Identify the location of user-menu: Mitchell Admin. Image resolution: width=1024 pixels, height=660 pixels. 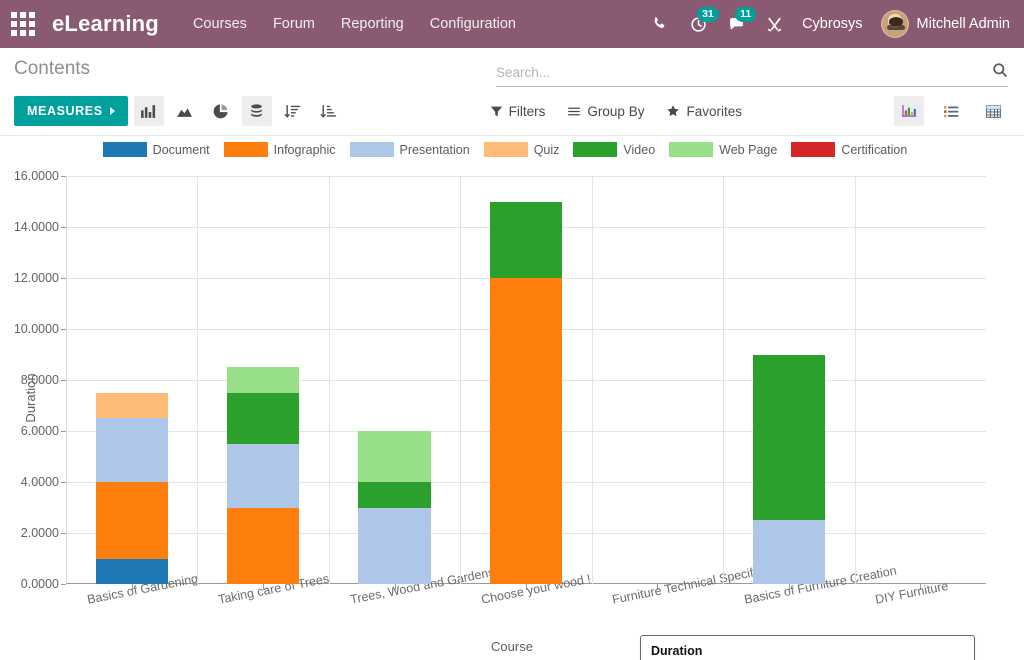
(945, 24).